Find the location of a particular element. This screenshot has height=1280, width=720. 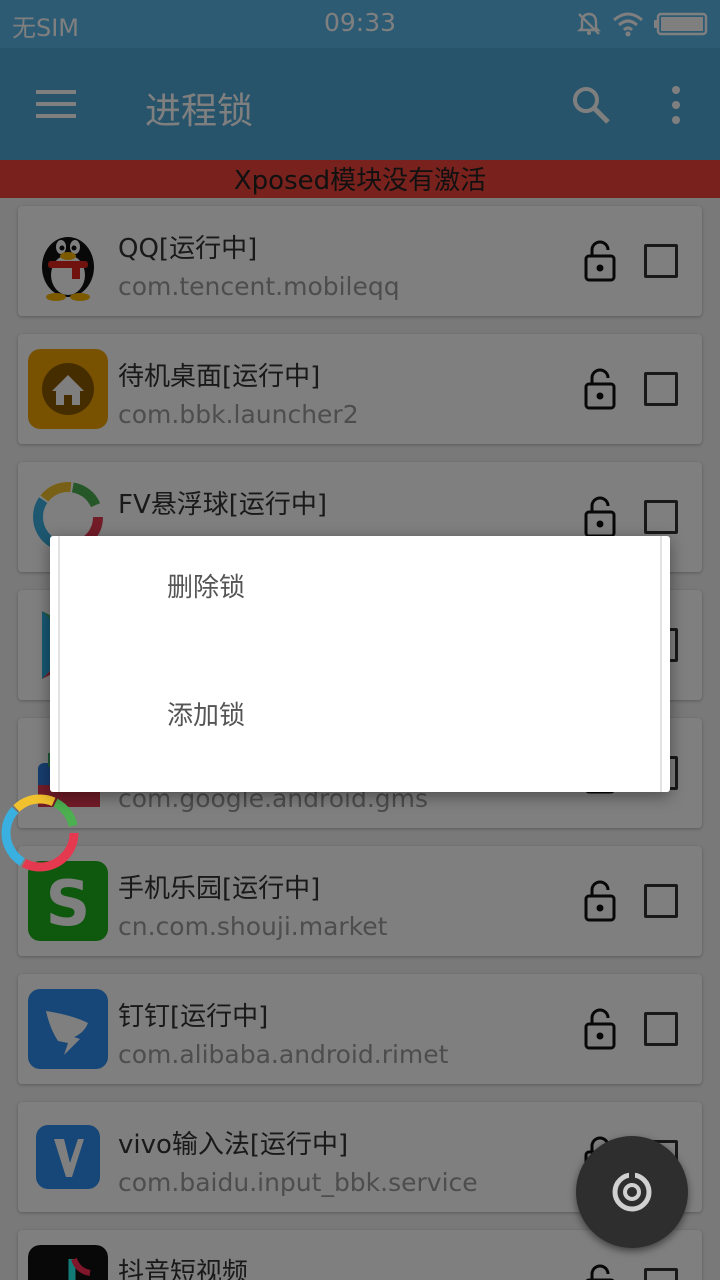

dialog-item-label: 删除锁 is located at coordinates (206, 588).